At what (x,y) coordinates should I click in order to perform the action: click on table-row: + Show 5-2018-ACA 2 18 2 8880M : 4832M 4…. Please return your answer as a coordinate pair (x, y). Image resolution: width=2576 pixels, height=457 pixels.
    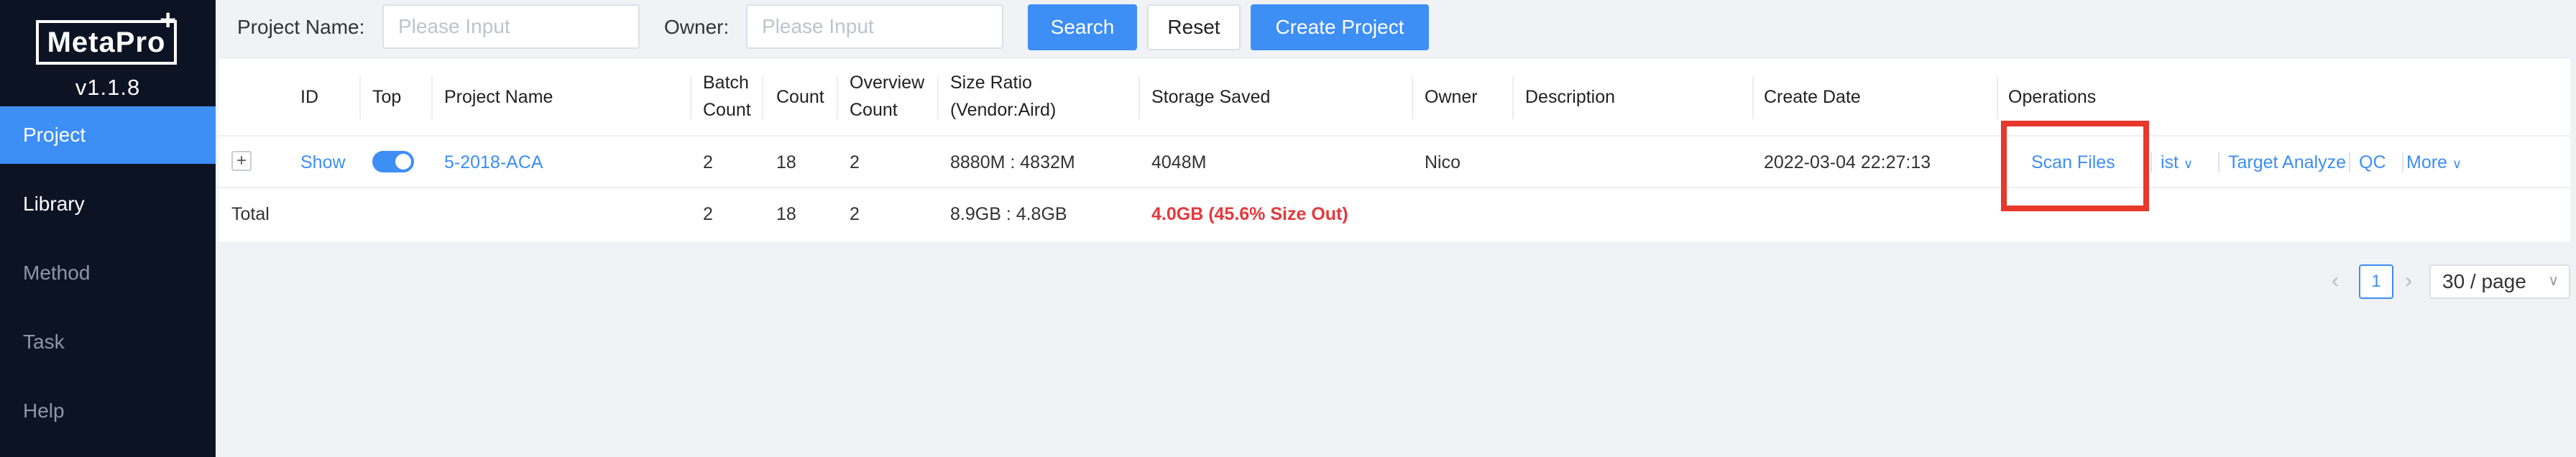
    Looking at the image, I should click on (1394, 162).